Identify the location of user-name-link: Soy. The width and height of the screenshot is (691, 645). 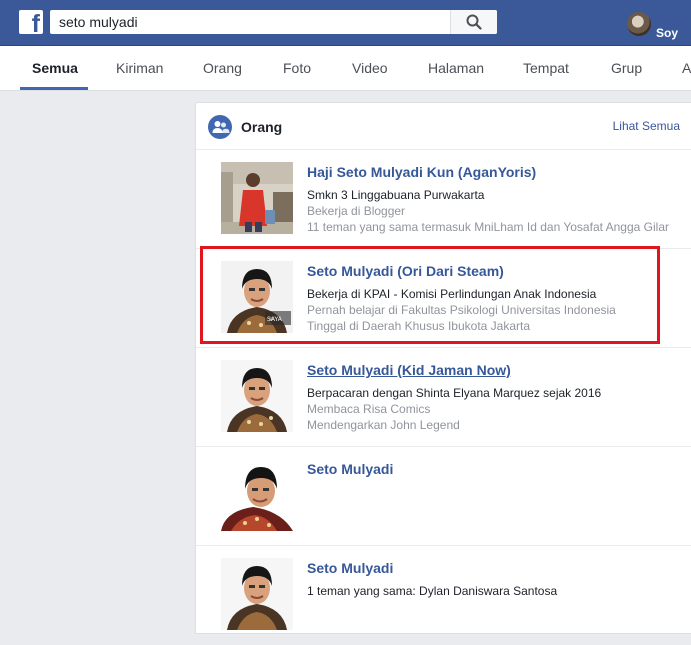
(667, 33).